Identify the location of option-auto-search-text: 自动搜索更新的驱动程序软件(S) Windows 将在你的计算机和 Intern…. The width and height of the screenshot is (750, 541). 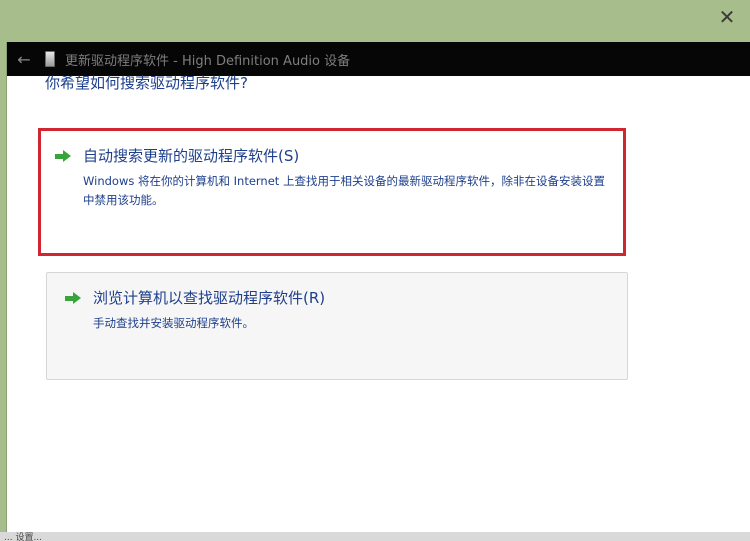
(348, 177).